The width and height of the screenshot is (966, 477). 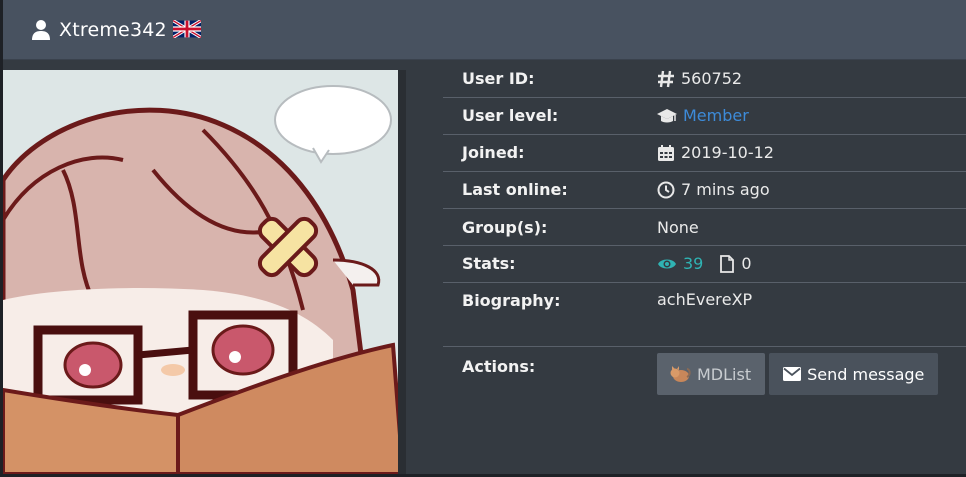 I want to click on last-online-label: Last online:, so click(x=515, y=189).